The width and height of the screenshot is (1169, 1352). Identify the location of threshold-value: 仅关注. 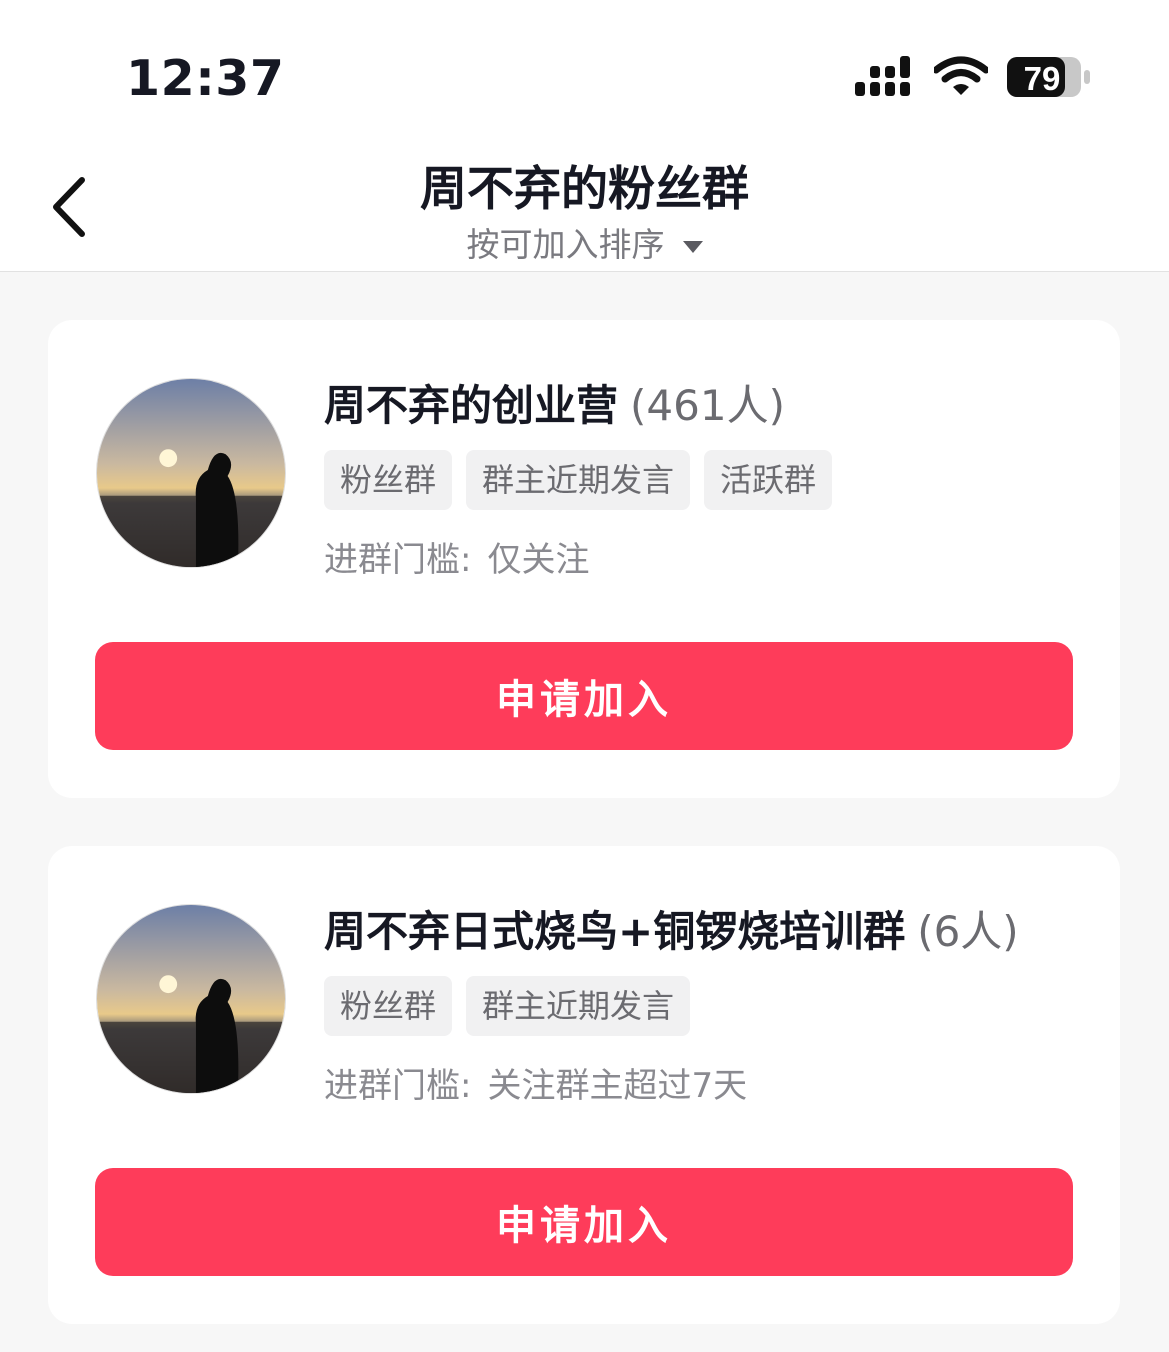
(538, 560).